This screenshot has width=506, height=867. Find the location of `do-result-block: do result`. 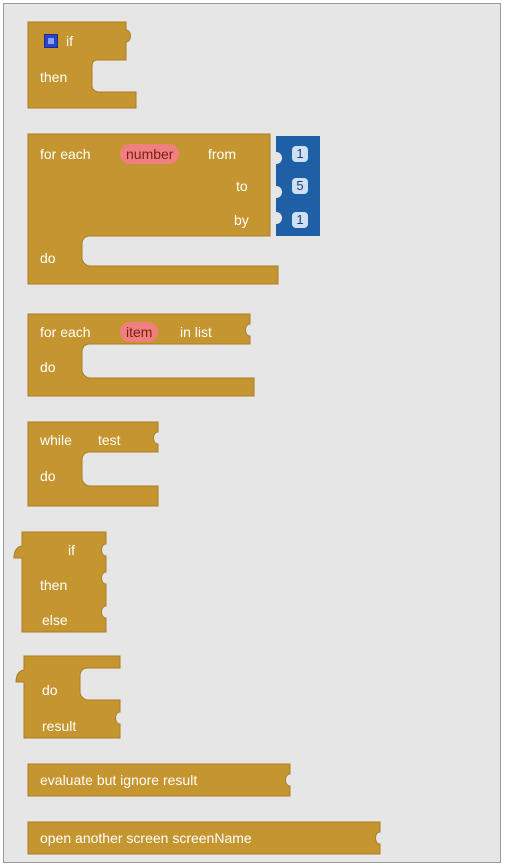

do-result-block: do result is located at coordinates (70, 700).